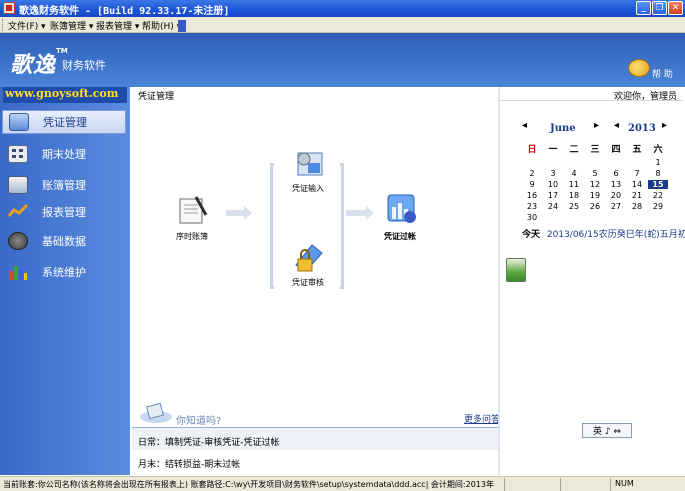 The height and width of the screenshot is (491, 685). I want to click on minimize-button: _, so click(643, 8).